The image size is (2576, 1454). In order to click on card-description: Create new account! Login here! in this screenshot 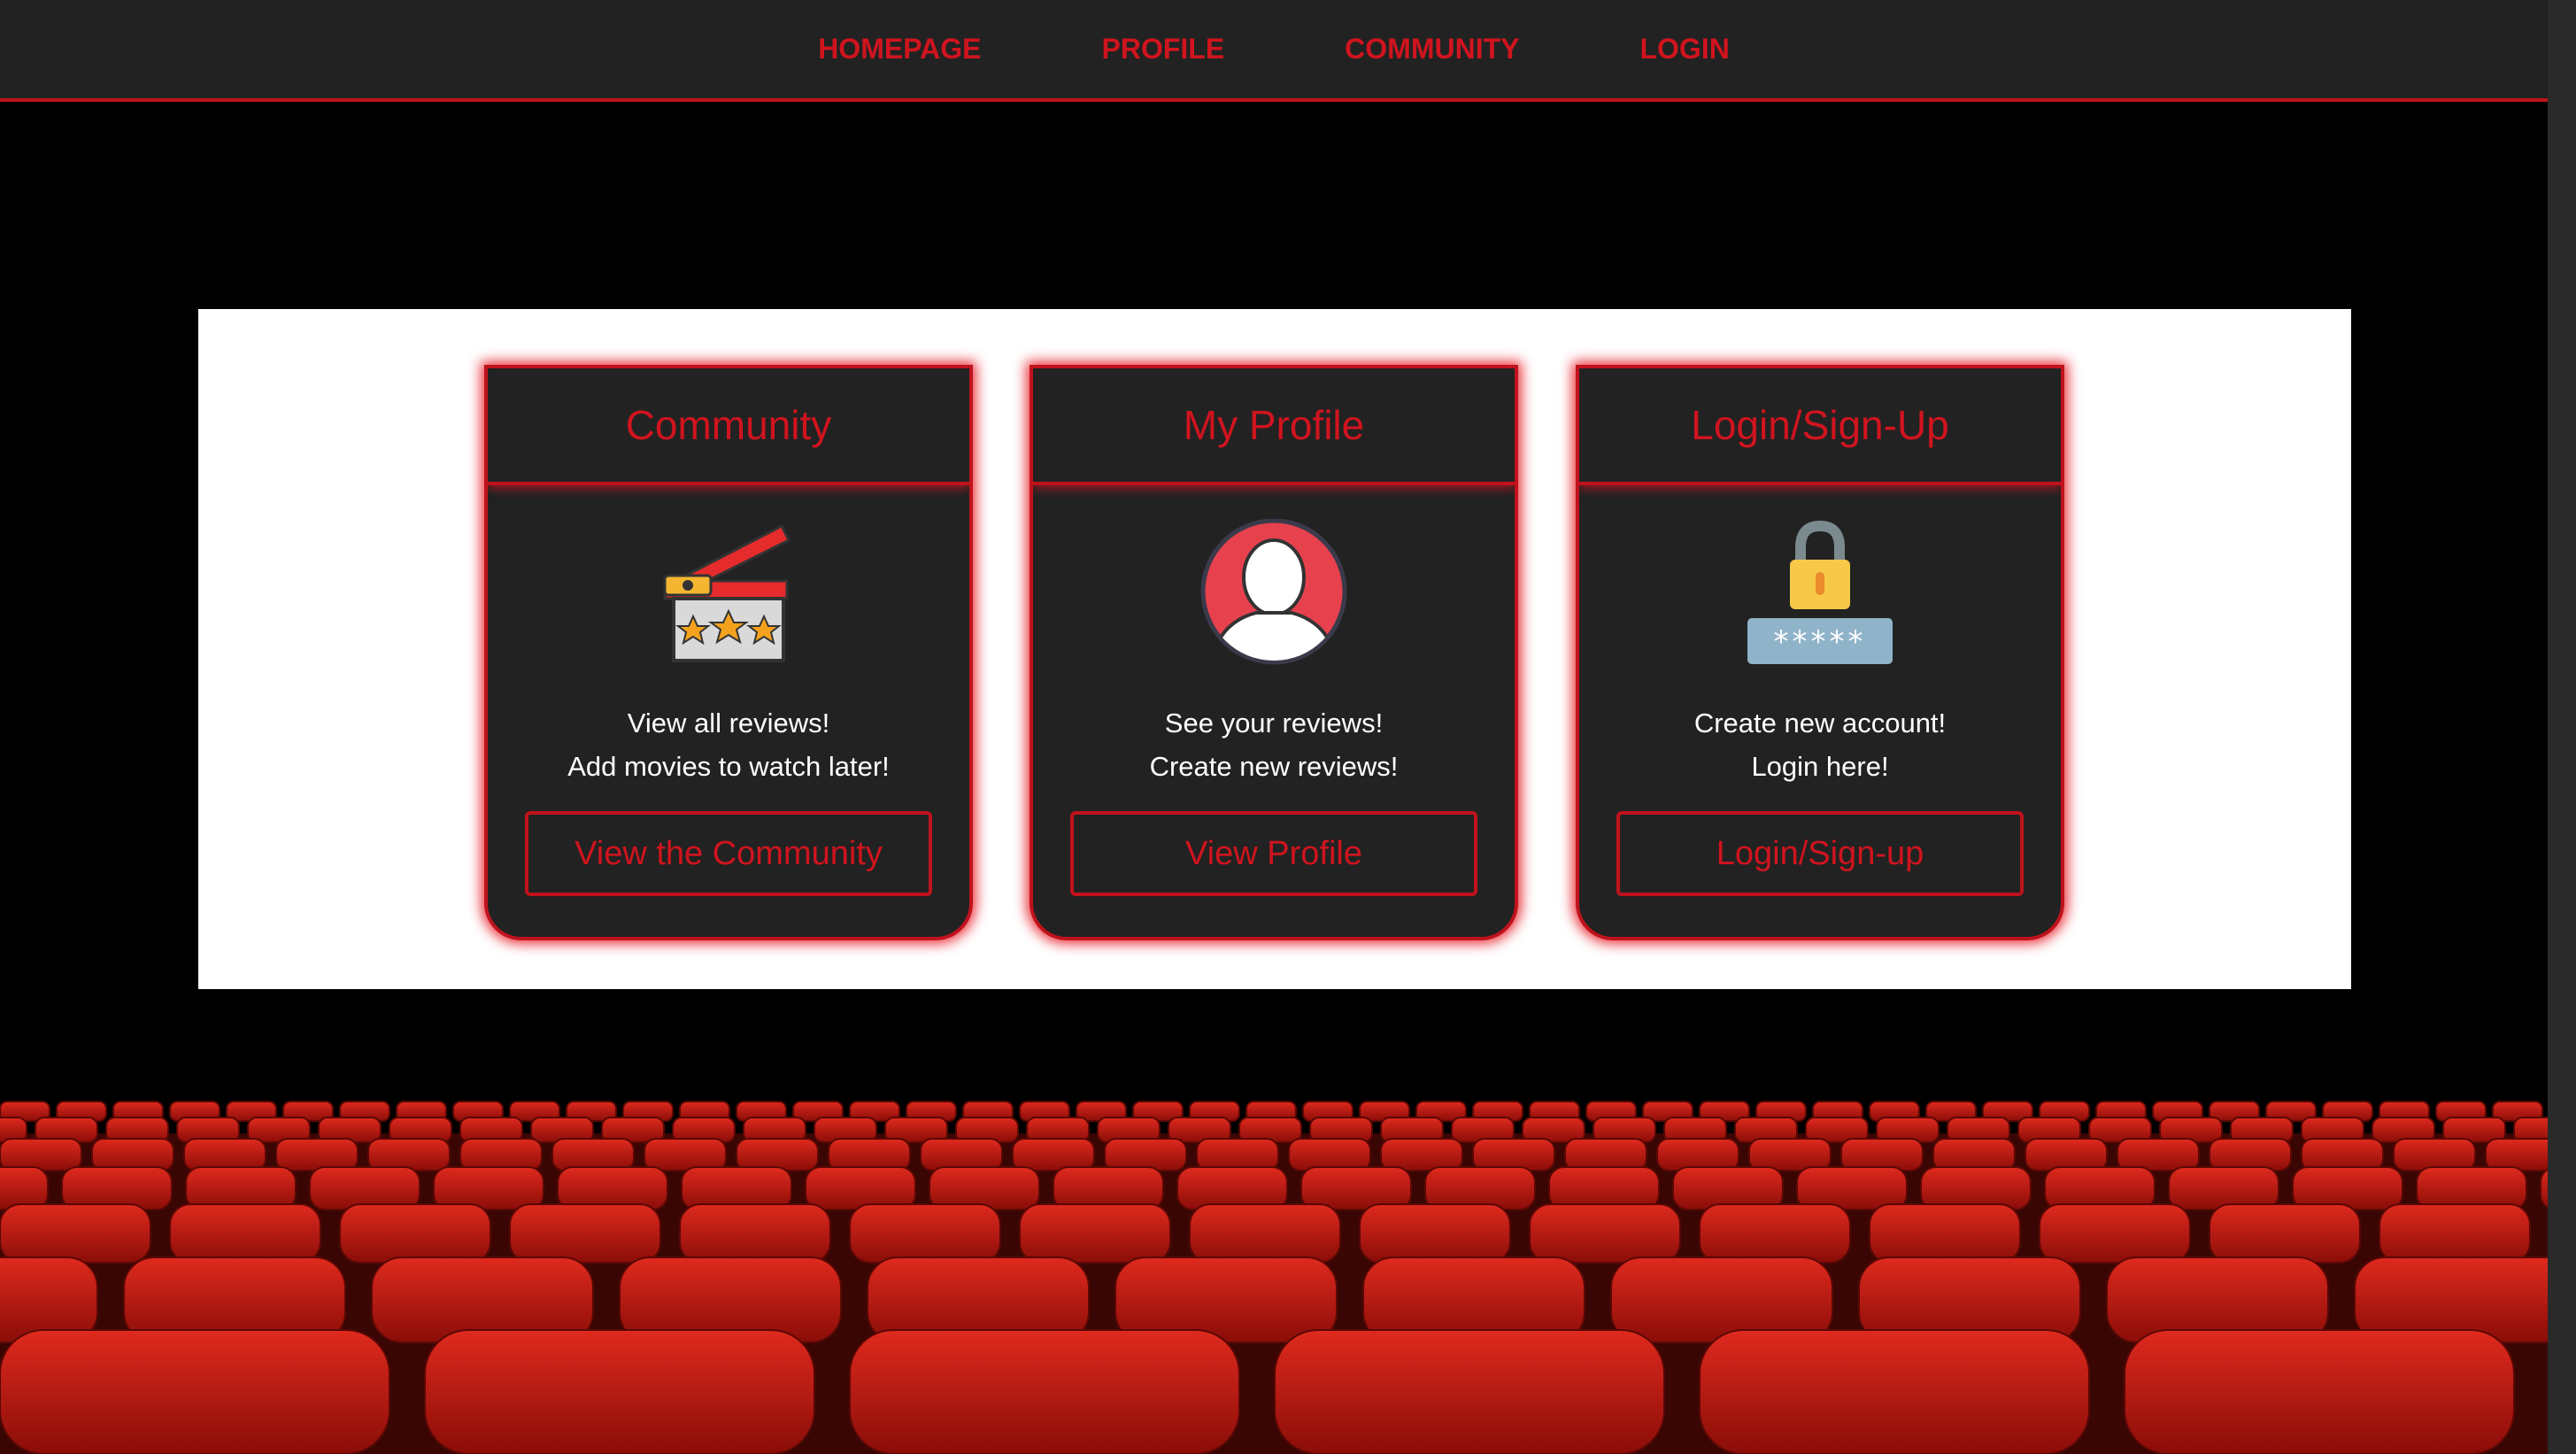, I will do `click(1820, 745)`.